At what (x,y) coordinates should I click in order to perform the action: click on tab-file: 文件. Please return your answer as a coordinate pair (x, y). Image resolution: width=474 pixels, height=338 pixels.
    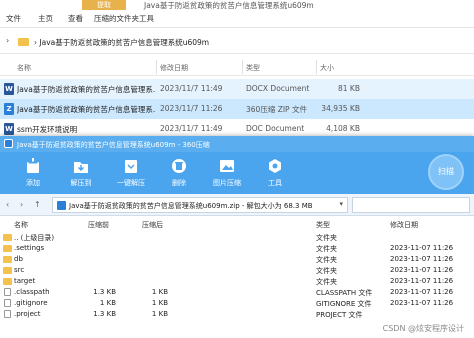
    Looking at the image, I should click on (13, 18).